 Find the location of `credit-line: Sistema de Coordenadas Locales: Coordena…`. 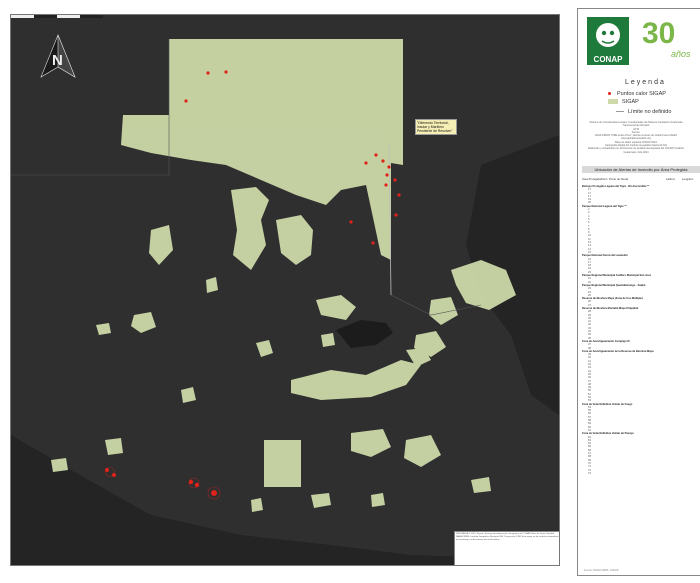

credit-line: Sistema de Coordenadas Locales: Coordena… is located at coordinates (636, 124).